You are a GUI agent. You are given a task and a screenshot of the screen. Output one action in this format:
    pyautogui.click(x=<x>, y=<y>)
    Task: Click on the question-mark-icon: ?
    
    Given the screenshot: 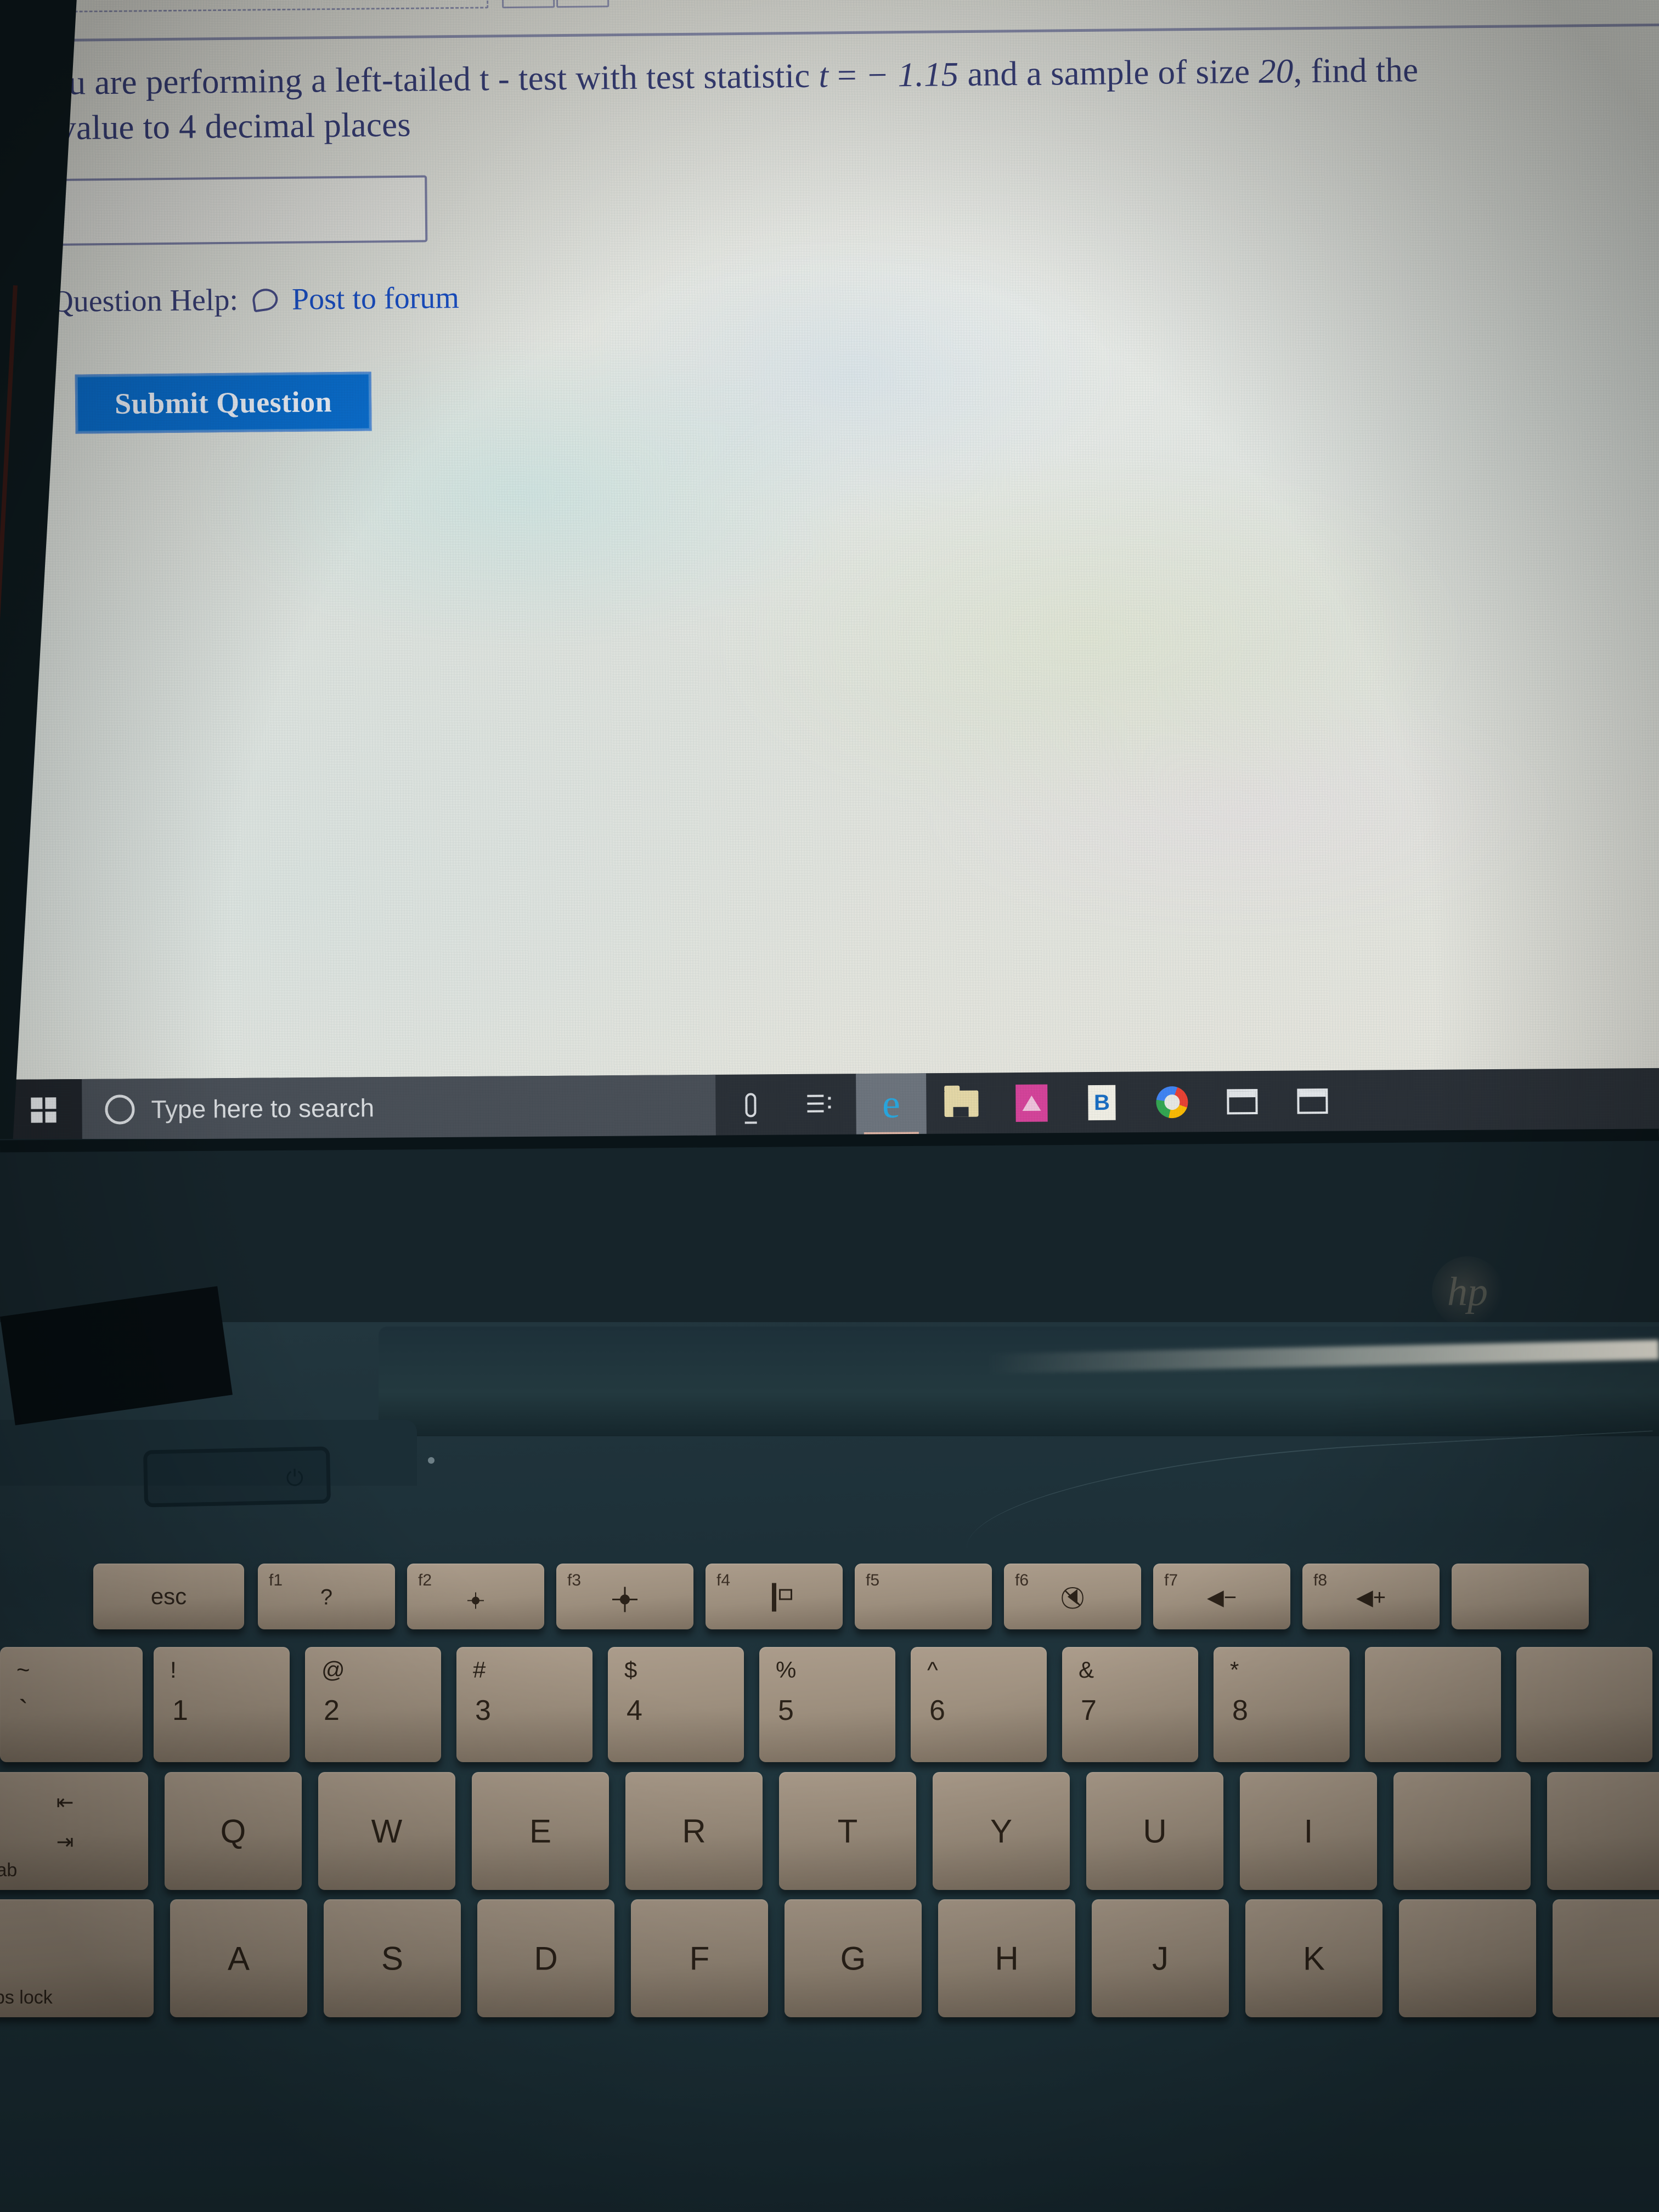 What is the action you would take?
    pyautogui.click(x=326, y=1597)
    